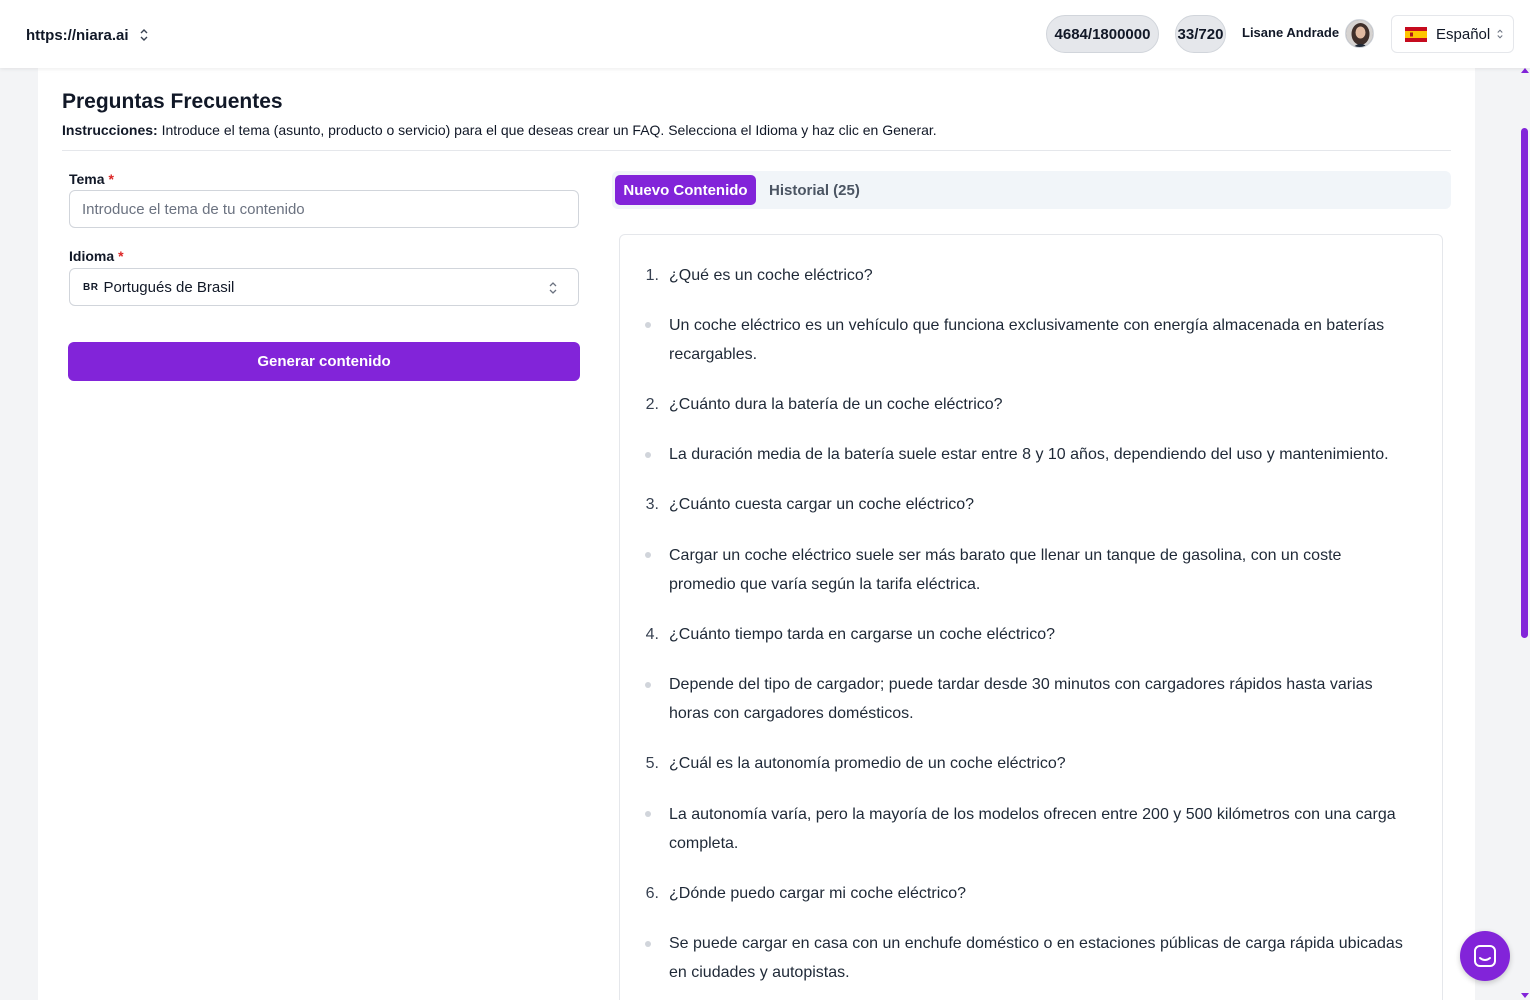 The width and height of the screenshot is (1530, 1000). I want to click on faq-answer-line: completa., so click(704, 843).